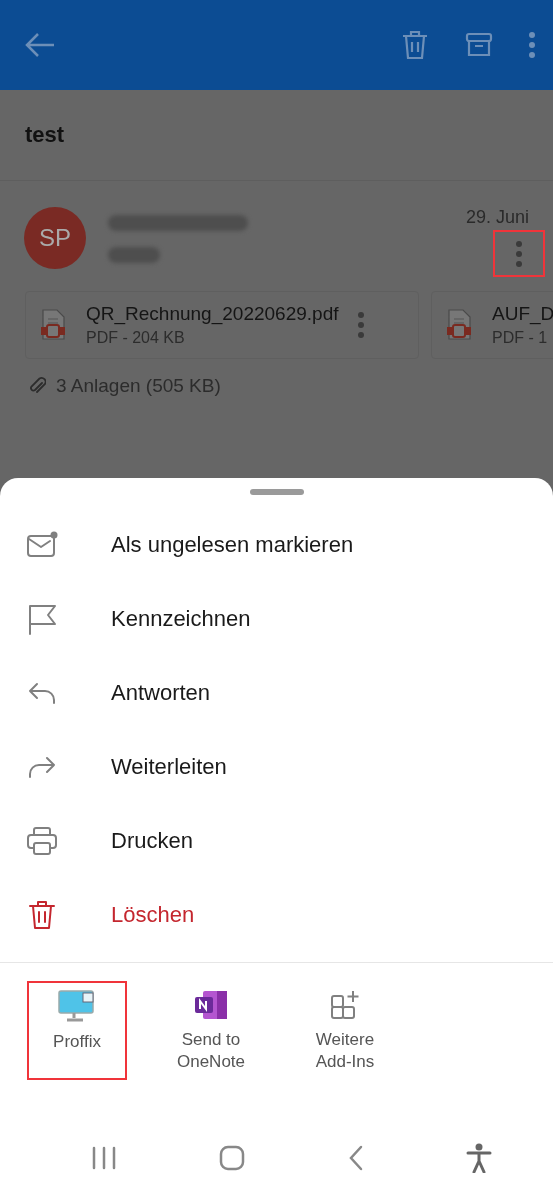 The image size is (553, 1196). I want to click on drag-handle, so click(276, 492).